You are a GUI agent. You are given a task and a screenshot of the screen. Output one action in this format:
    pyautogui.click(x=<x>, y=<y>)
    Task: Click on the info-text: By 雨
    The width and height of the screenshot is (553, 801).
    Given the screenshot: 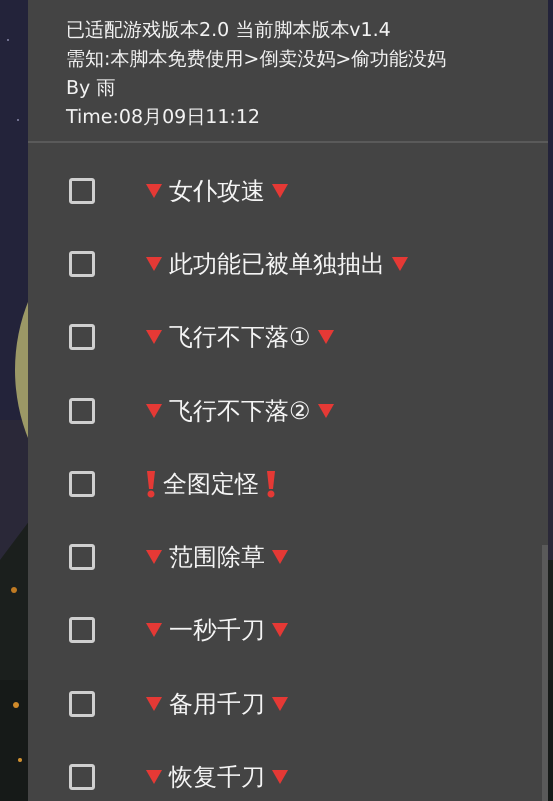 What is the action you would take?
    pyautogui.click(x=91, y=88)
    